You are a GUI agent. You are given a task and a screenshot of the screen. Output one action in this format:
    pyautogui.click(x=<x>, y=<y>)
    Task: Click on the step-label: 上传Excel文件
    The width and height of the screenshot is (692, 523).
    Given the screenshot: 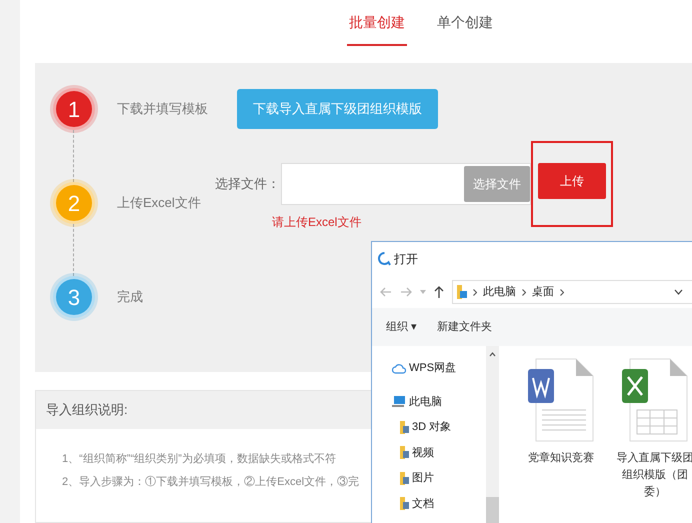 What is the action you would take?
    pyautogui.click(x=159, y=203)
    